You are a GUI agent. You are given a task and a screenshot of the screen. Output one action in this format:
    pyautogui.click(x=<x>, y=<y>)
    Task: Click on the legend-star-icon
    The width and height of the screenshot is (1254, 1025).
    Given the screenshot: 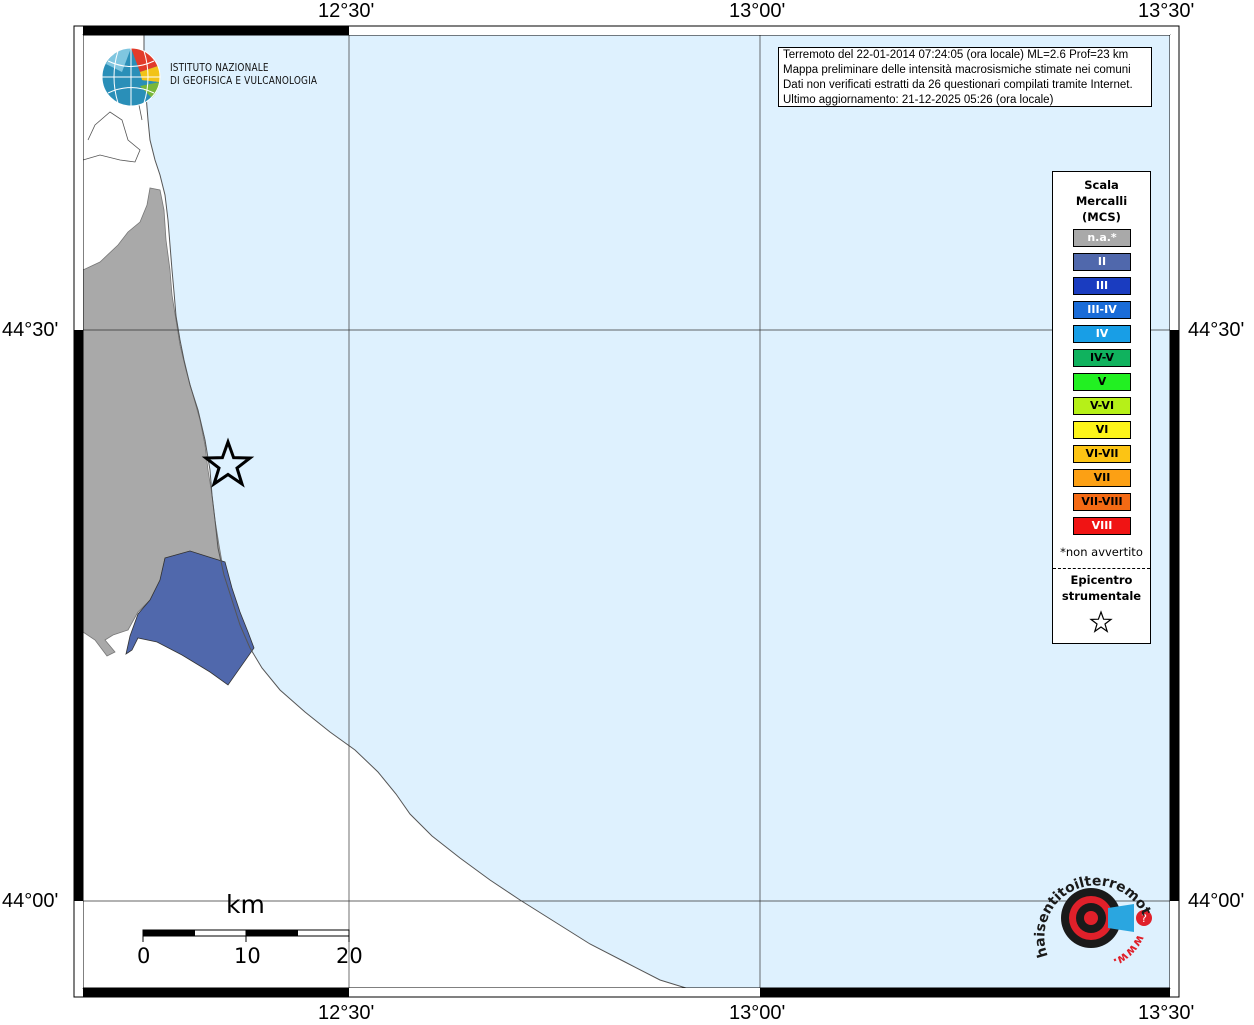 What is the action you would take?
    pyautogui.click(x=1101, y=621)
    